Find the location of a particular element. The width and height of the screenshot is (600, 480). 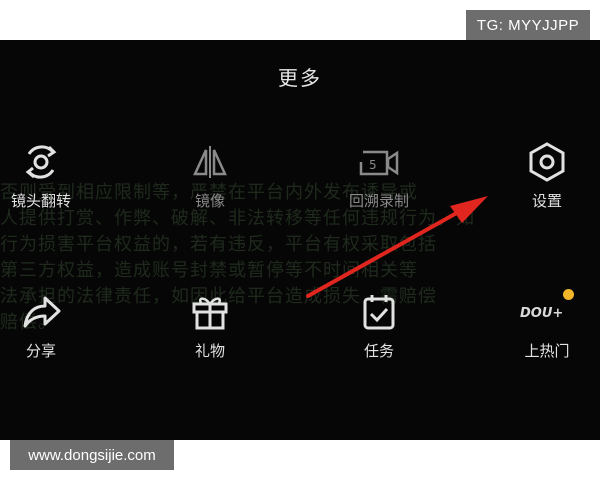

site-watermark: www.dongsijie.com is located at coordinates (92, 455).